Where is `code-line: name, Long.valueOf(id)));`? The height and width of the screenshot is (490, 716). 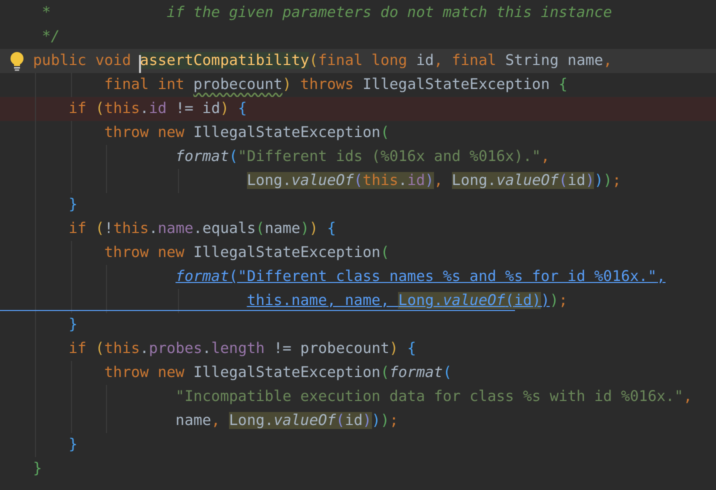 code-line: name, Long.valueOf(id))); is located at coordinates (287, 421).